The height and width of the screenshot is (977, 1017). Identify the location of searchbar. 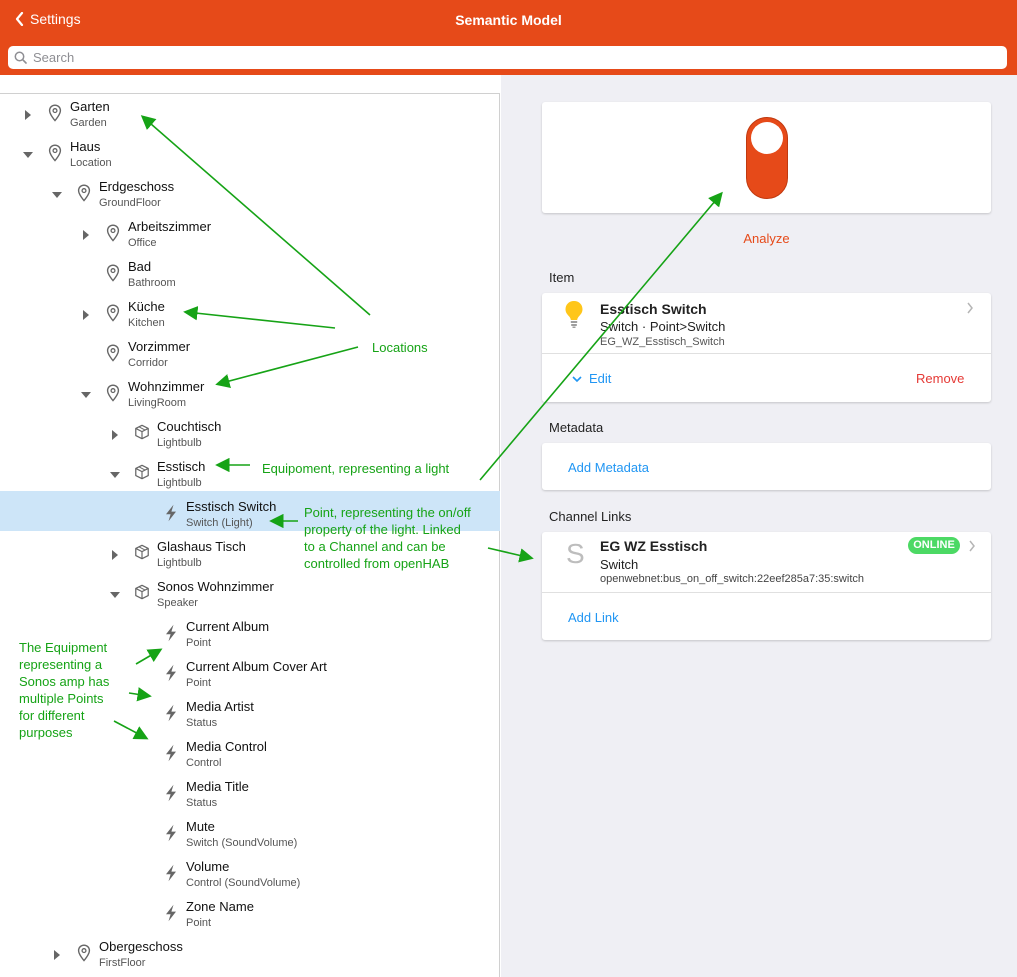
(508, 58).